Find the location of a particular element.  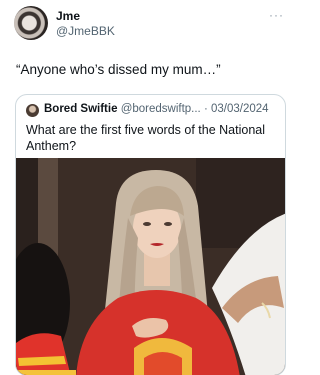

avatar is located at coordinates (31, 23).